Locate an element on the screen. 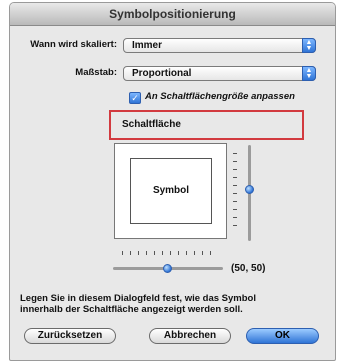 This screenshot has height=363, width=345. fit-size-checkbox: ✓ is located at coordinates (135, 98).